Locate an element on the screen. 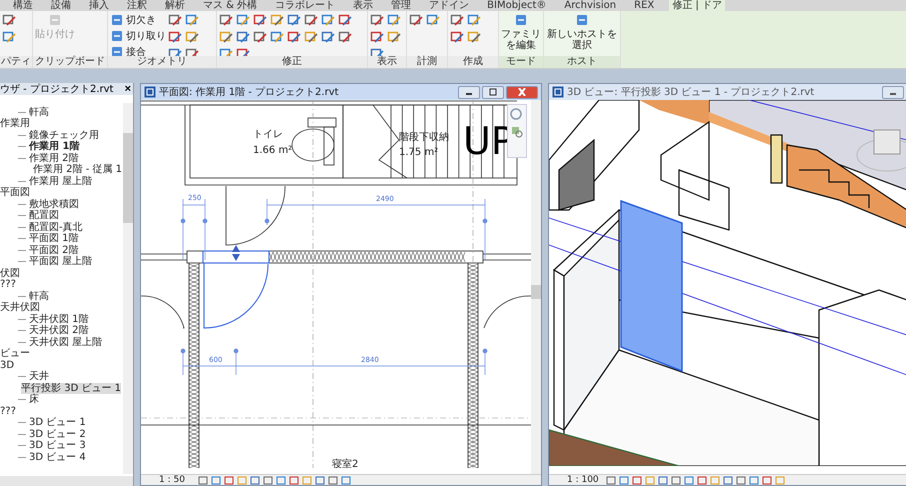 The width and height of the screenshot is (906, 486). tree-item: 天井伏図 is located at coordinates (20, 308).